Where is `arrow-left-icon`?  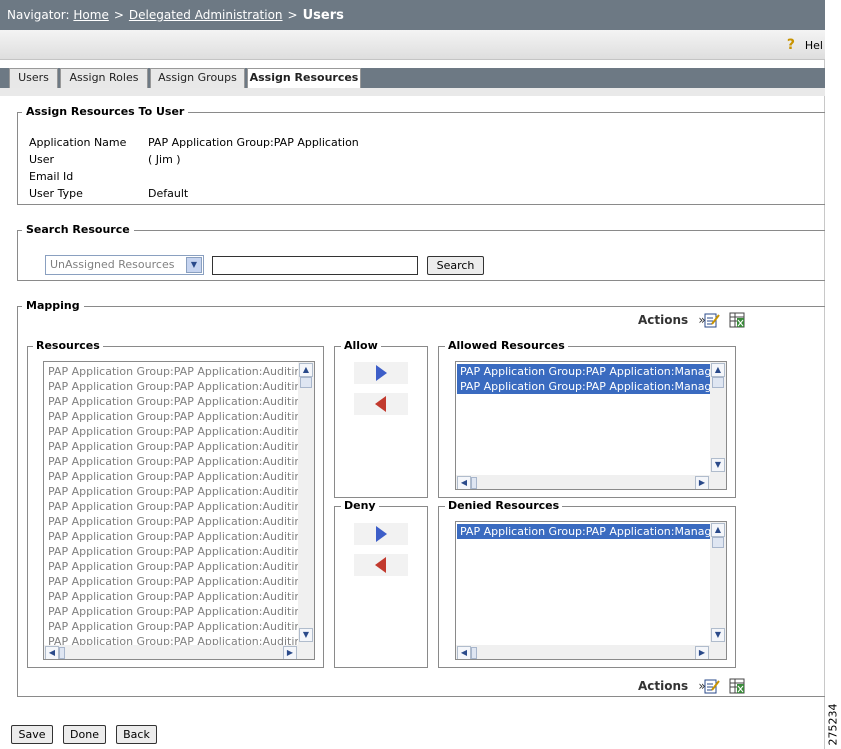
arrow-left-icon is located at coordinates (380, 565).